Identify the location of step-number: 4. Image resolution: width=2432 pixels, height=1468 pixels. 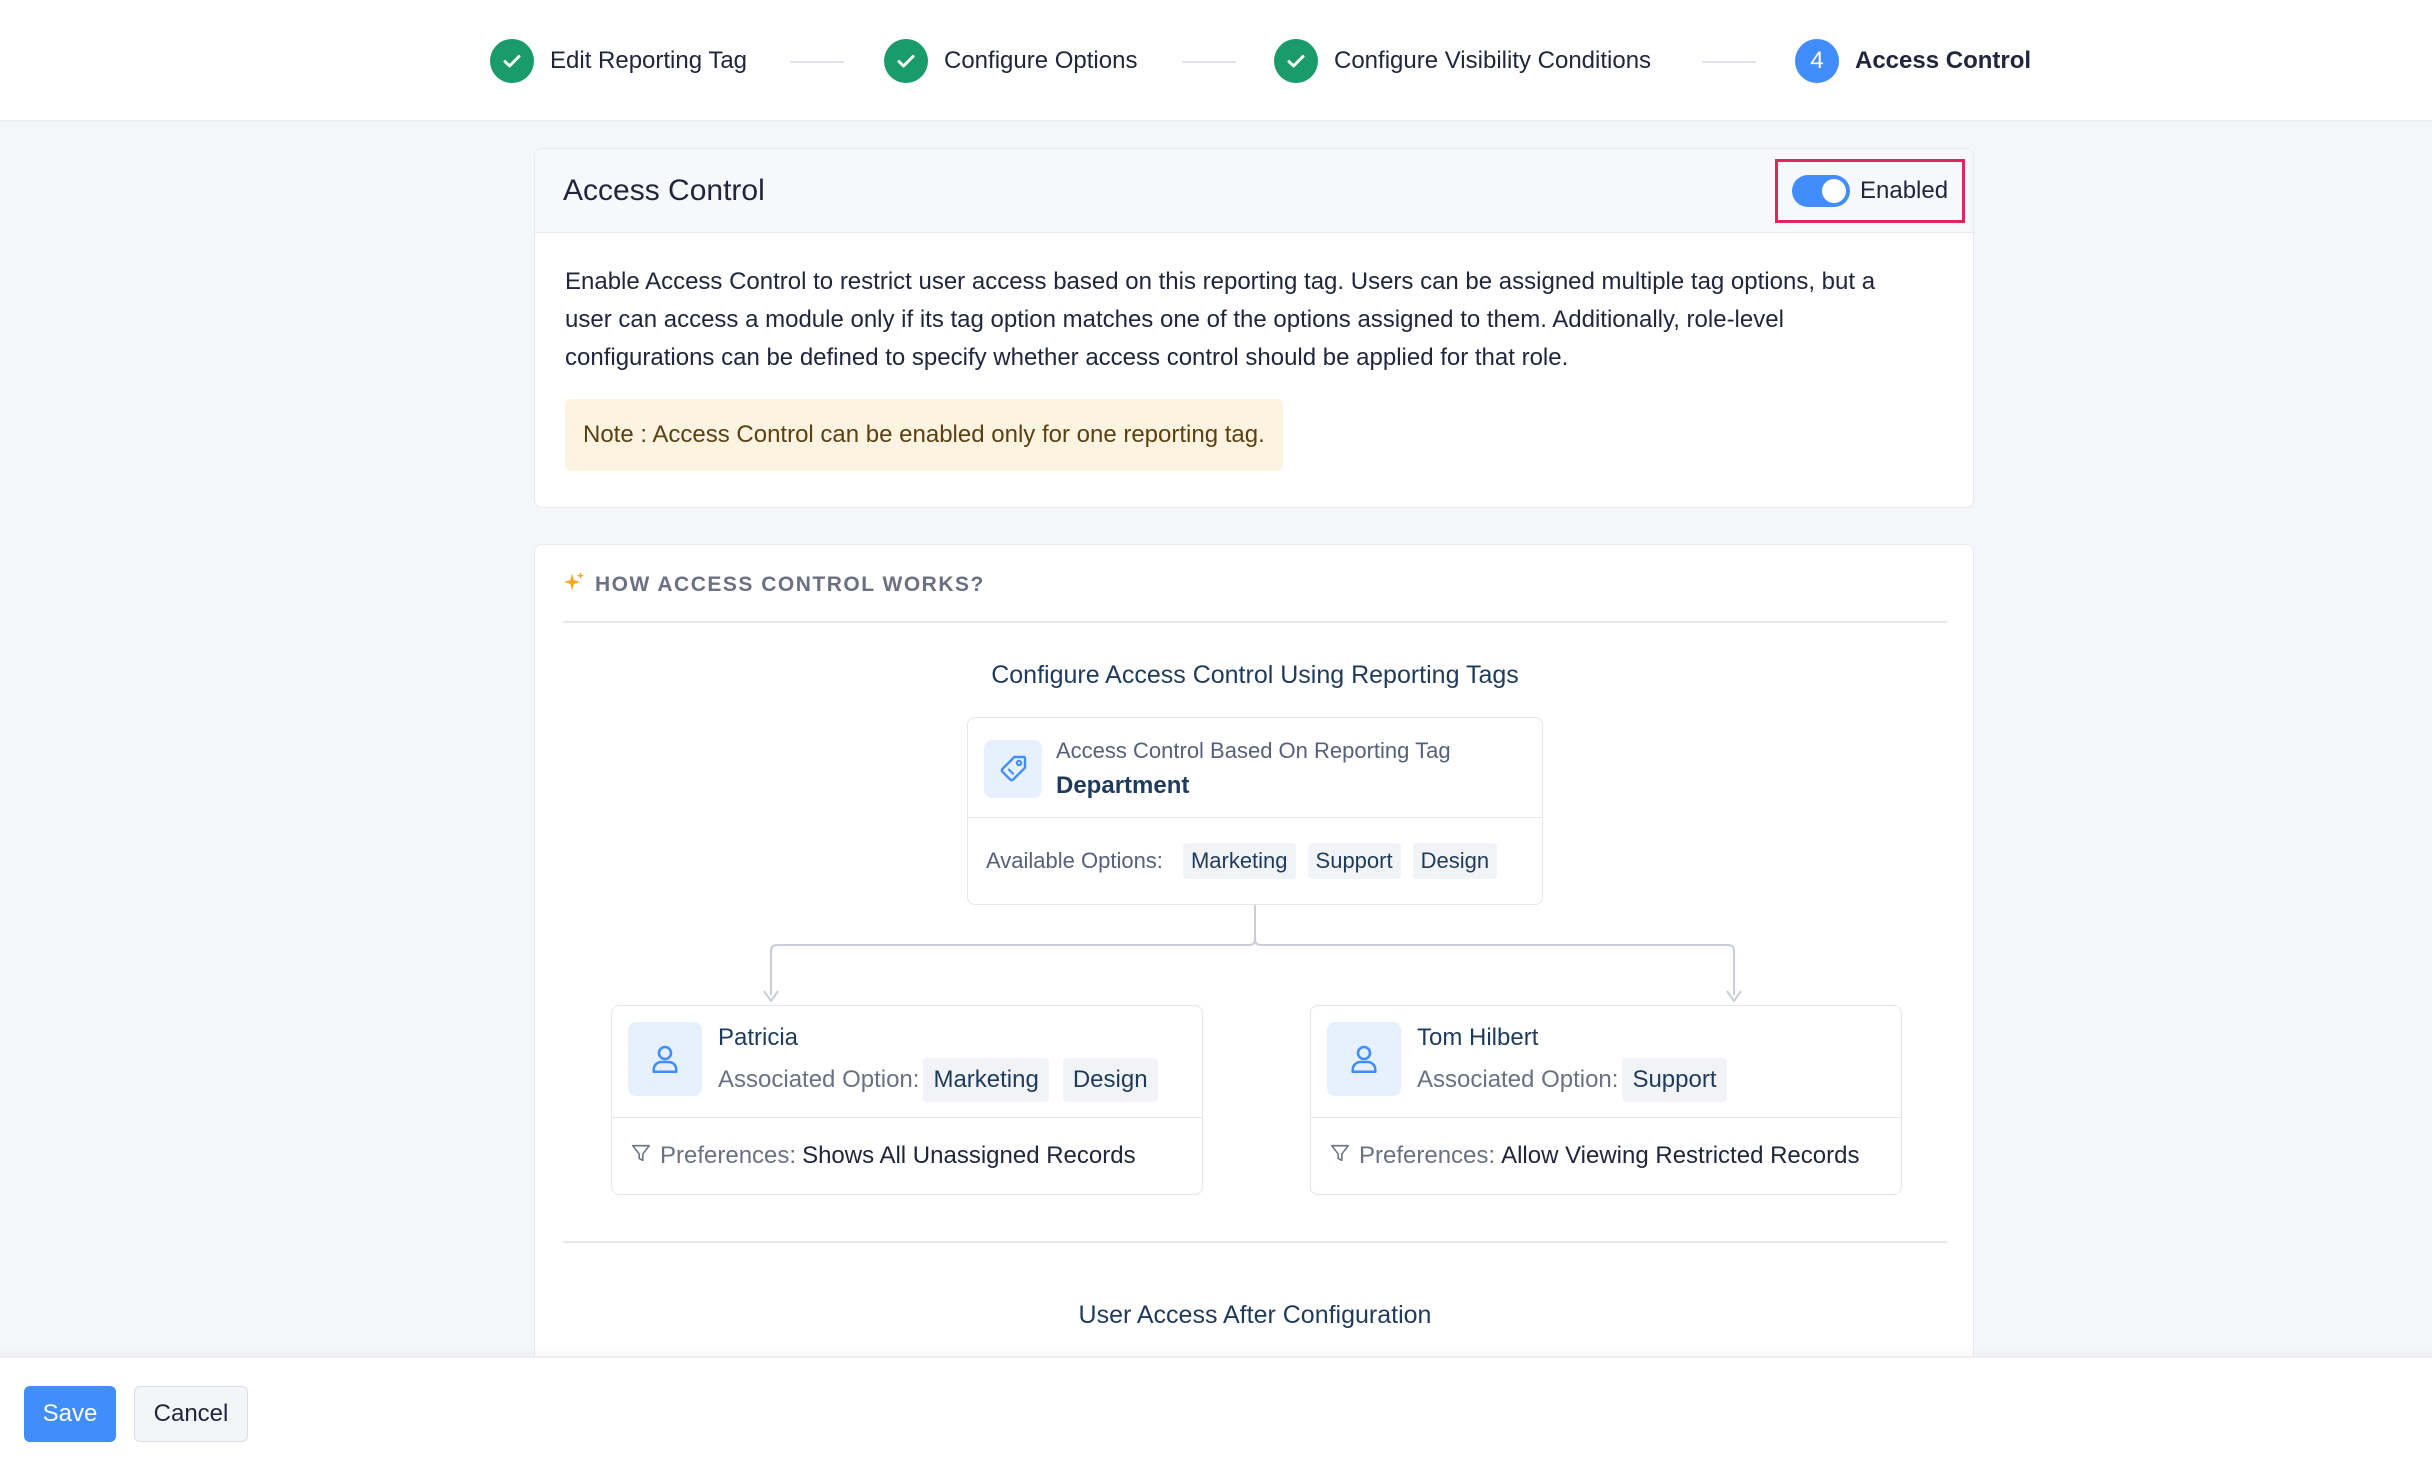
(1817, 61).